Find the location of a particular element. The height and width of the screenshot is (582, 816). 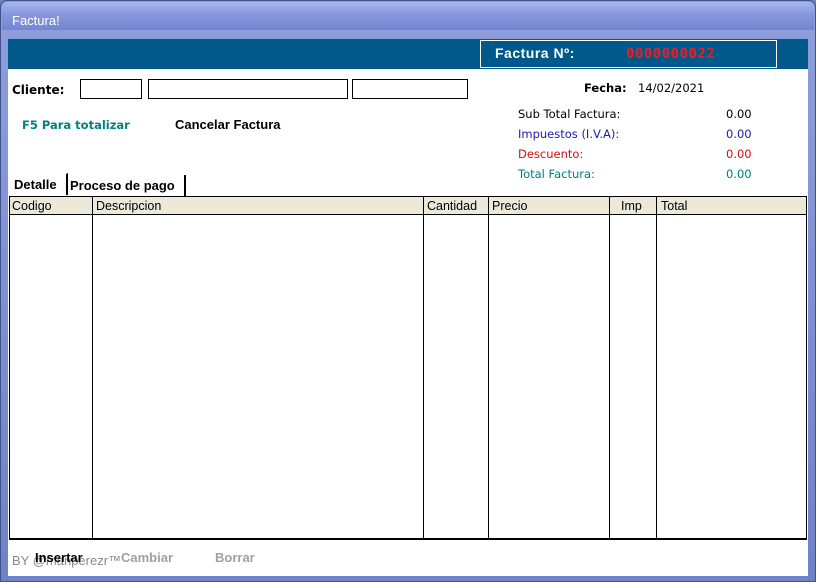

window-title: Factura! is located at coordinates (36, 20).